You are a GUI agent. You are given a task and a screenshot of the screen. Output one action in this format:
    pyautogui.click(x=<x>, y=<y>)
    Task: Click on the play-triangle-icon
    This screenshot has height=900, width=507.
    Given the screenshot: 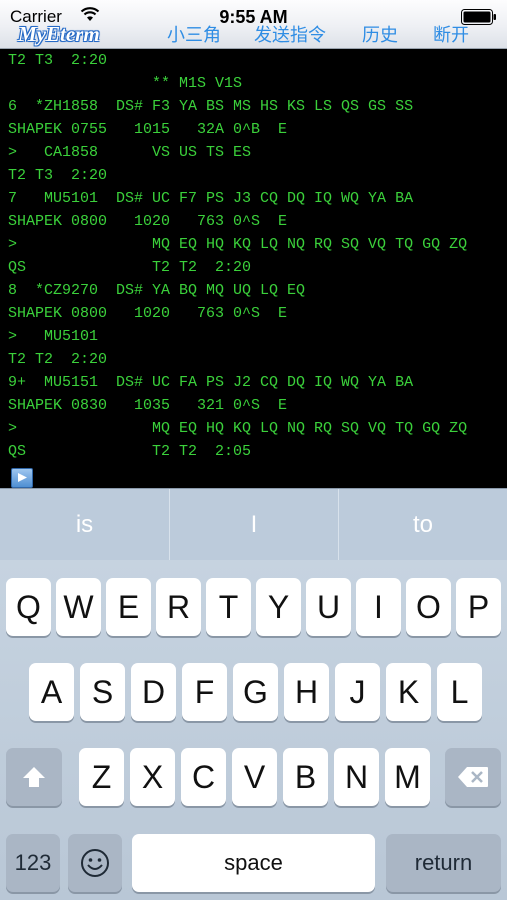 What is the action you would take?
    pyautogui.click(x=22, y=477)
    